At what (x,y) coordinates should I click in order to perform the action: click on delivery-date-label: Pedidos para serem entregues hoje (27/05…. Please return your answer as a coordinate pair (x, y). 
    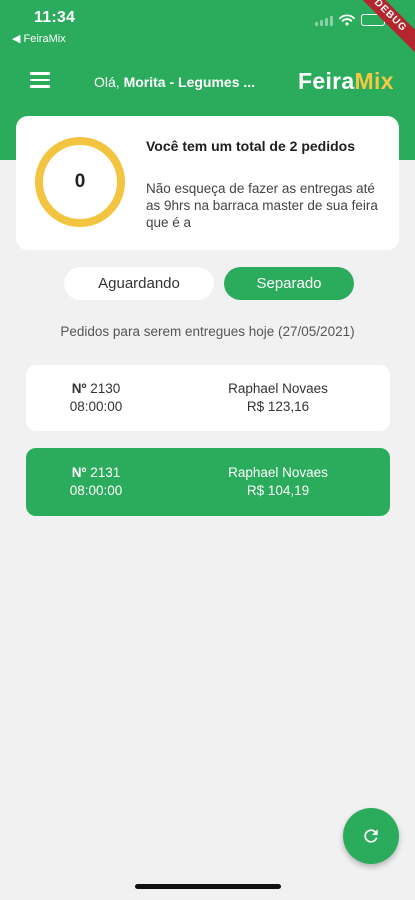
    Looking at the image, I should click on (207, 331).